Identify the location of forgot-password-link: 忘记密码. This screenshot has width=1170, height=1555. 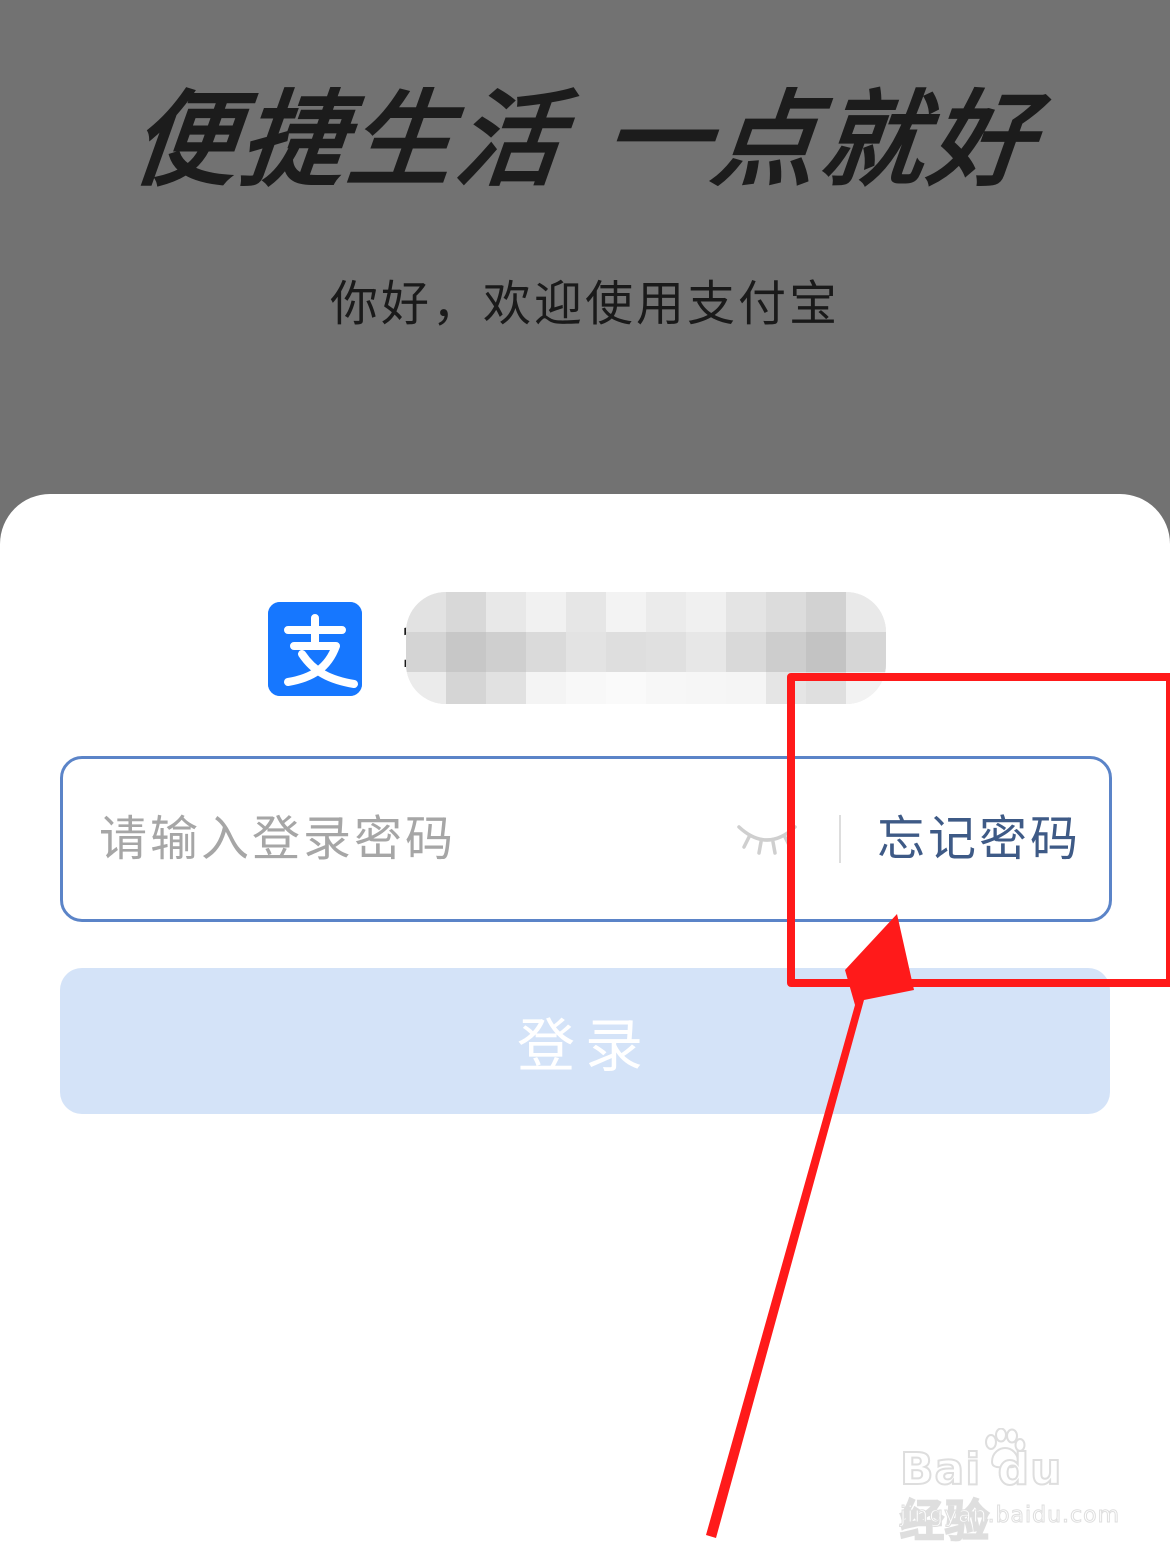
(979, 839).